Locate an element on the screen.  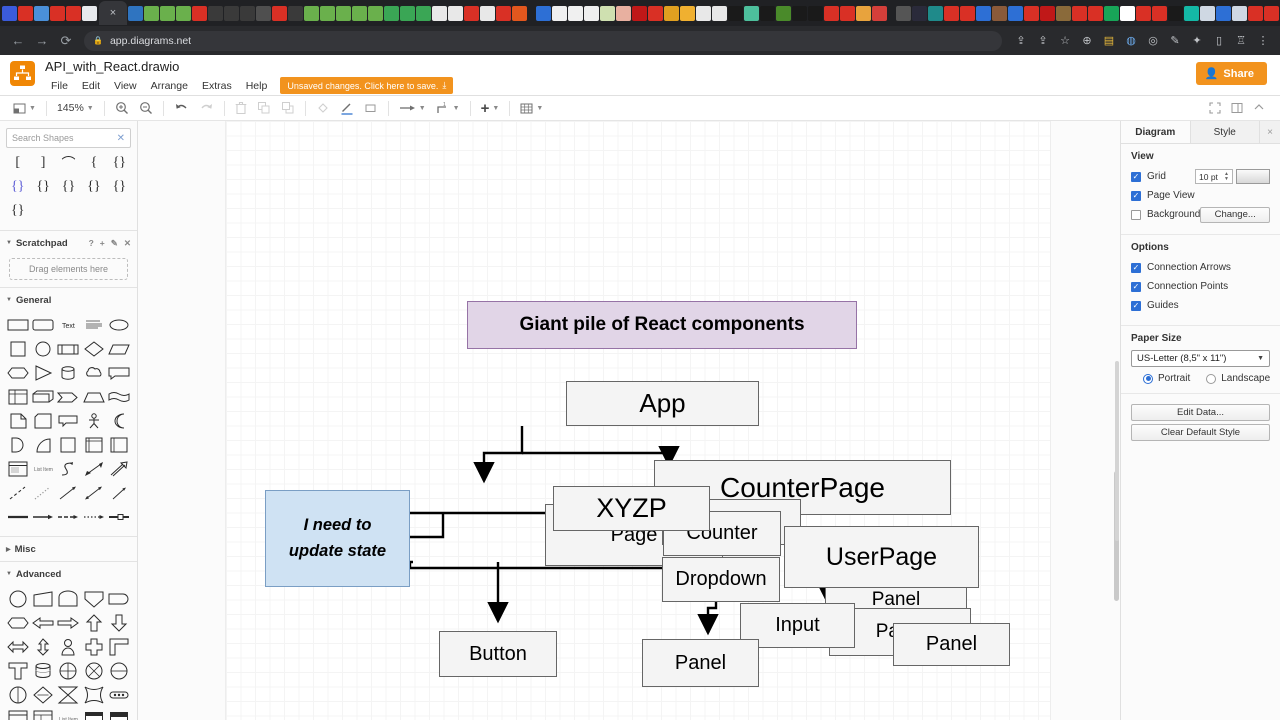
bookmark-star-icon: ☆ is located at coordinates (1065, 41).